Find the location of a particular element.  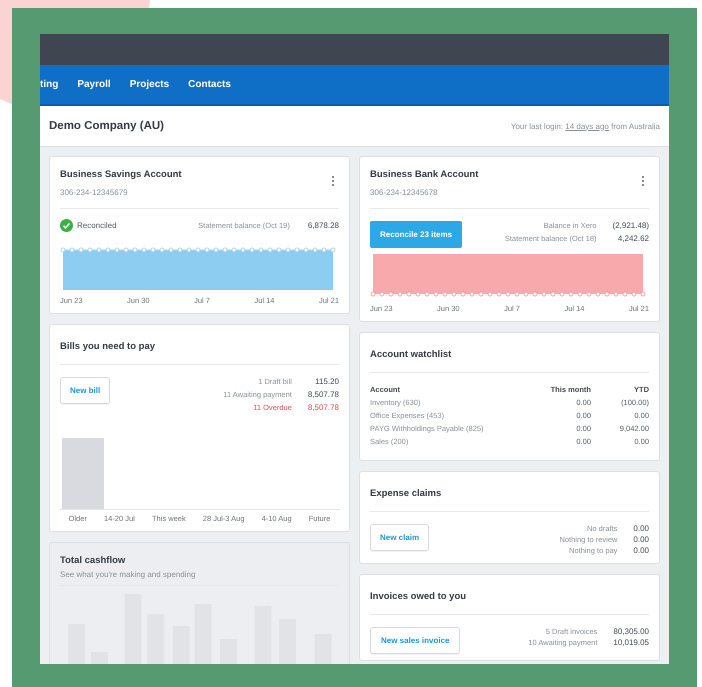

summary-value: 115.20 is located at coordinates (326, 381).